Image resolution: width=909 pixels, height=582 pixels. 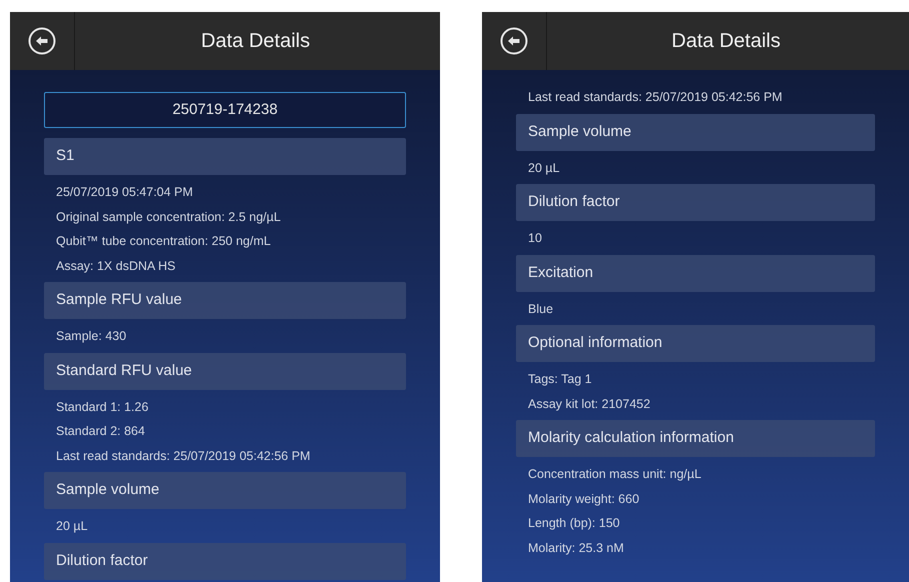 I want to click on detail-text: Assay kit lot: 2107452, so click(x=590, y=404).